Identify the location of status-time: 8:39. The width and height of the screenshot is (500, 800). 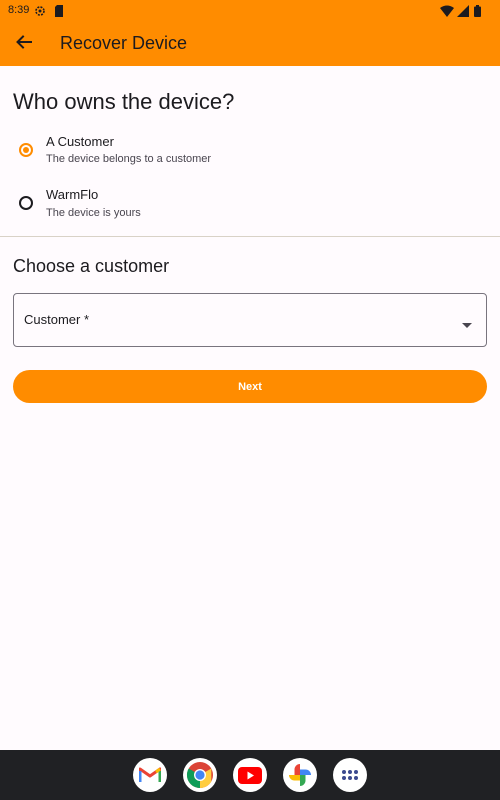
(19, 10).